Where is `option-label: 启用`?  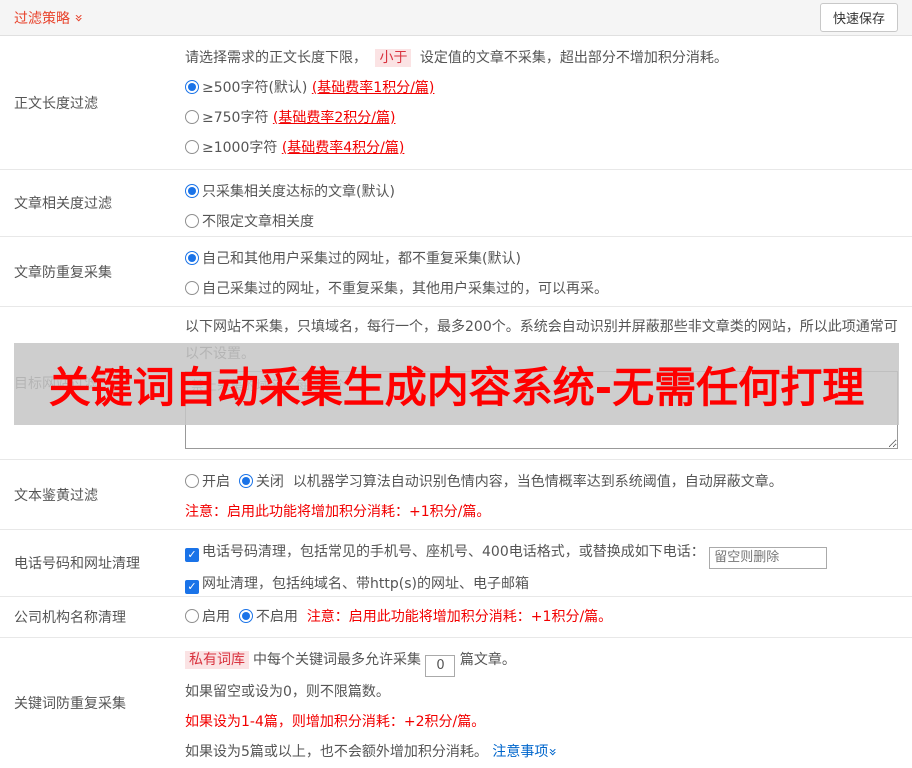 option-label: 启用 is located at coordinates (216, 617).